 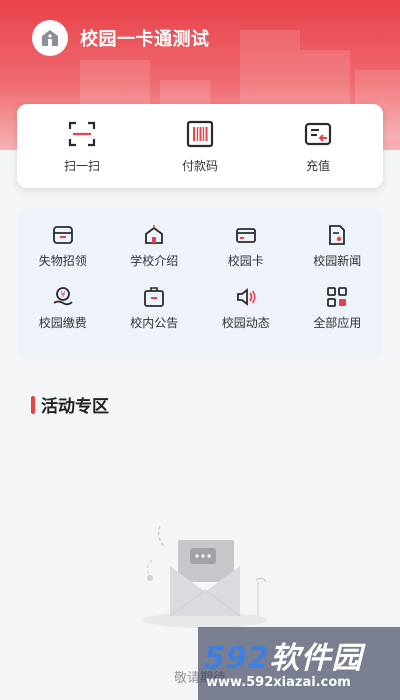 I want to click on recharge-label: 充值, so click(x=317, y=165).